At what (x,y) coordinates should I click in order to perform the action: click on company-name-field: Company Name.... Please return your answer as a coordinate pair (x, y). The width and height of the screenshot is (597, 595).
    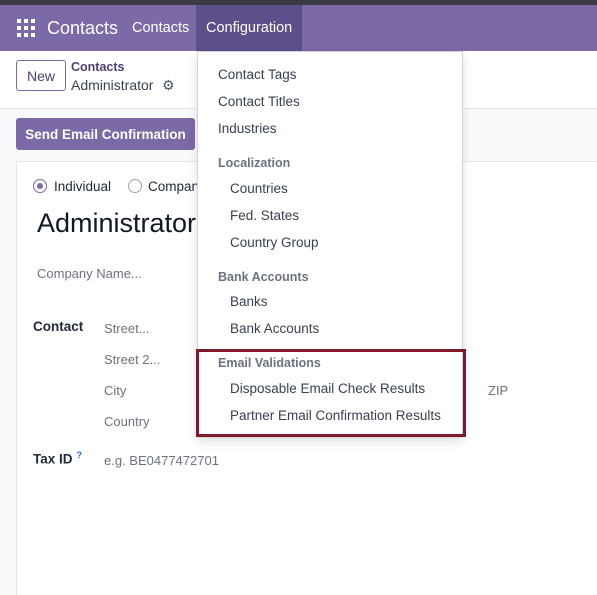
    Looking at the image, I should click on (89, 273).